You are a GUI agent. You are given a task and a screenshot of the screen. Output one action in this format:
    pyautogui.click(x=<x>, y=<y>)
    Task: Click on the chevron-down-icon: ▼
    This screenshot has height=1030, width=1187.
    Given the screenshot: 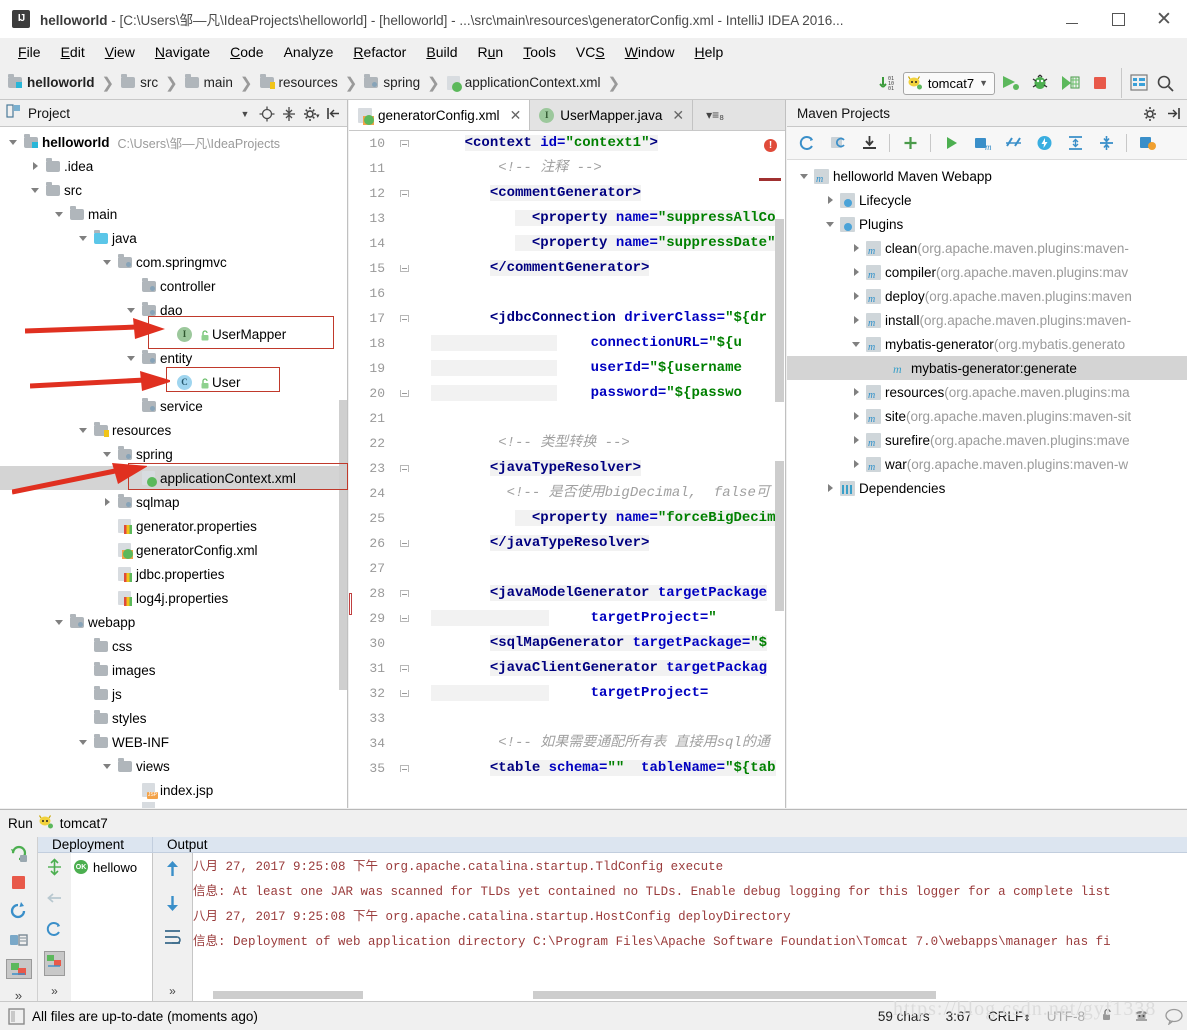 What is the action you would take?
    pyautogui.click(x=245, y=114)
    